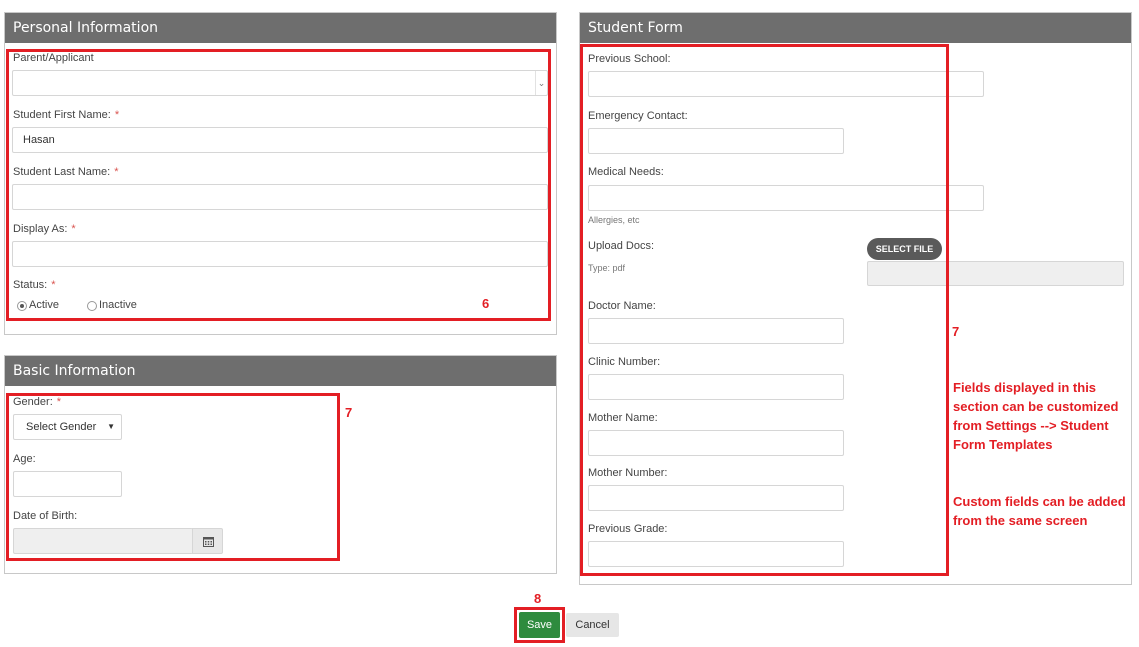  What do you see at coordinates (92, 306) in the screenshot?
I see `status-inactive-radio` at bounding box center [92, 306].